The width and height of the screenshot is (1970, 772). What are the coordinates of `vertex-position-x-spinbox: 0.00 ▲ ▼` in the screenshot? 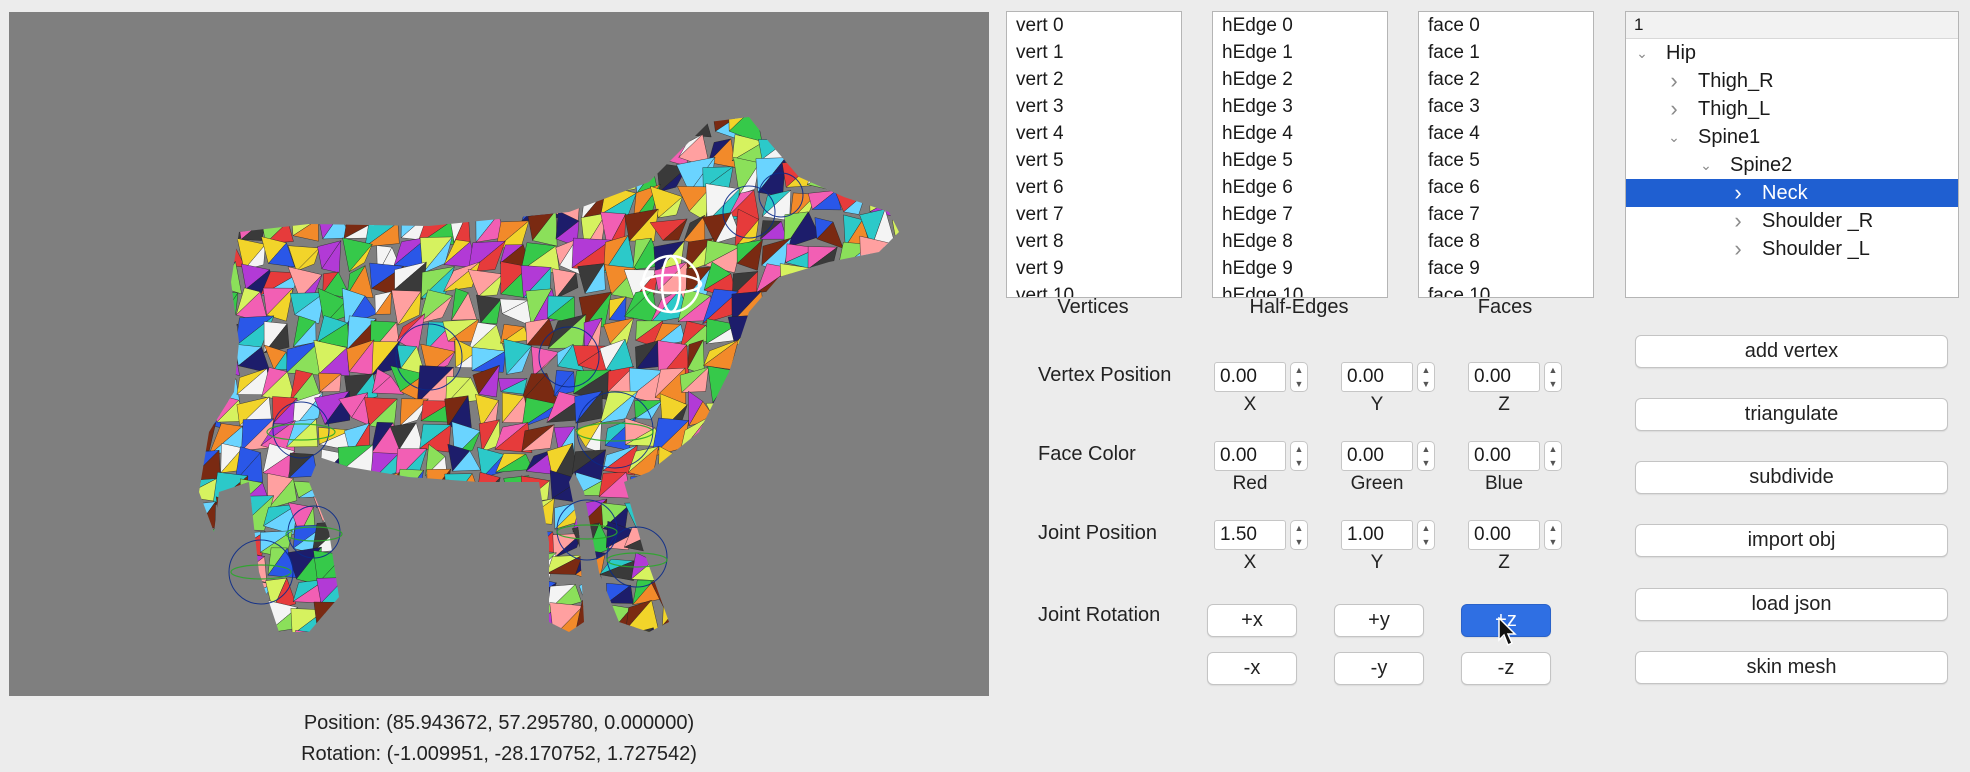 It's located at (1262, 377).